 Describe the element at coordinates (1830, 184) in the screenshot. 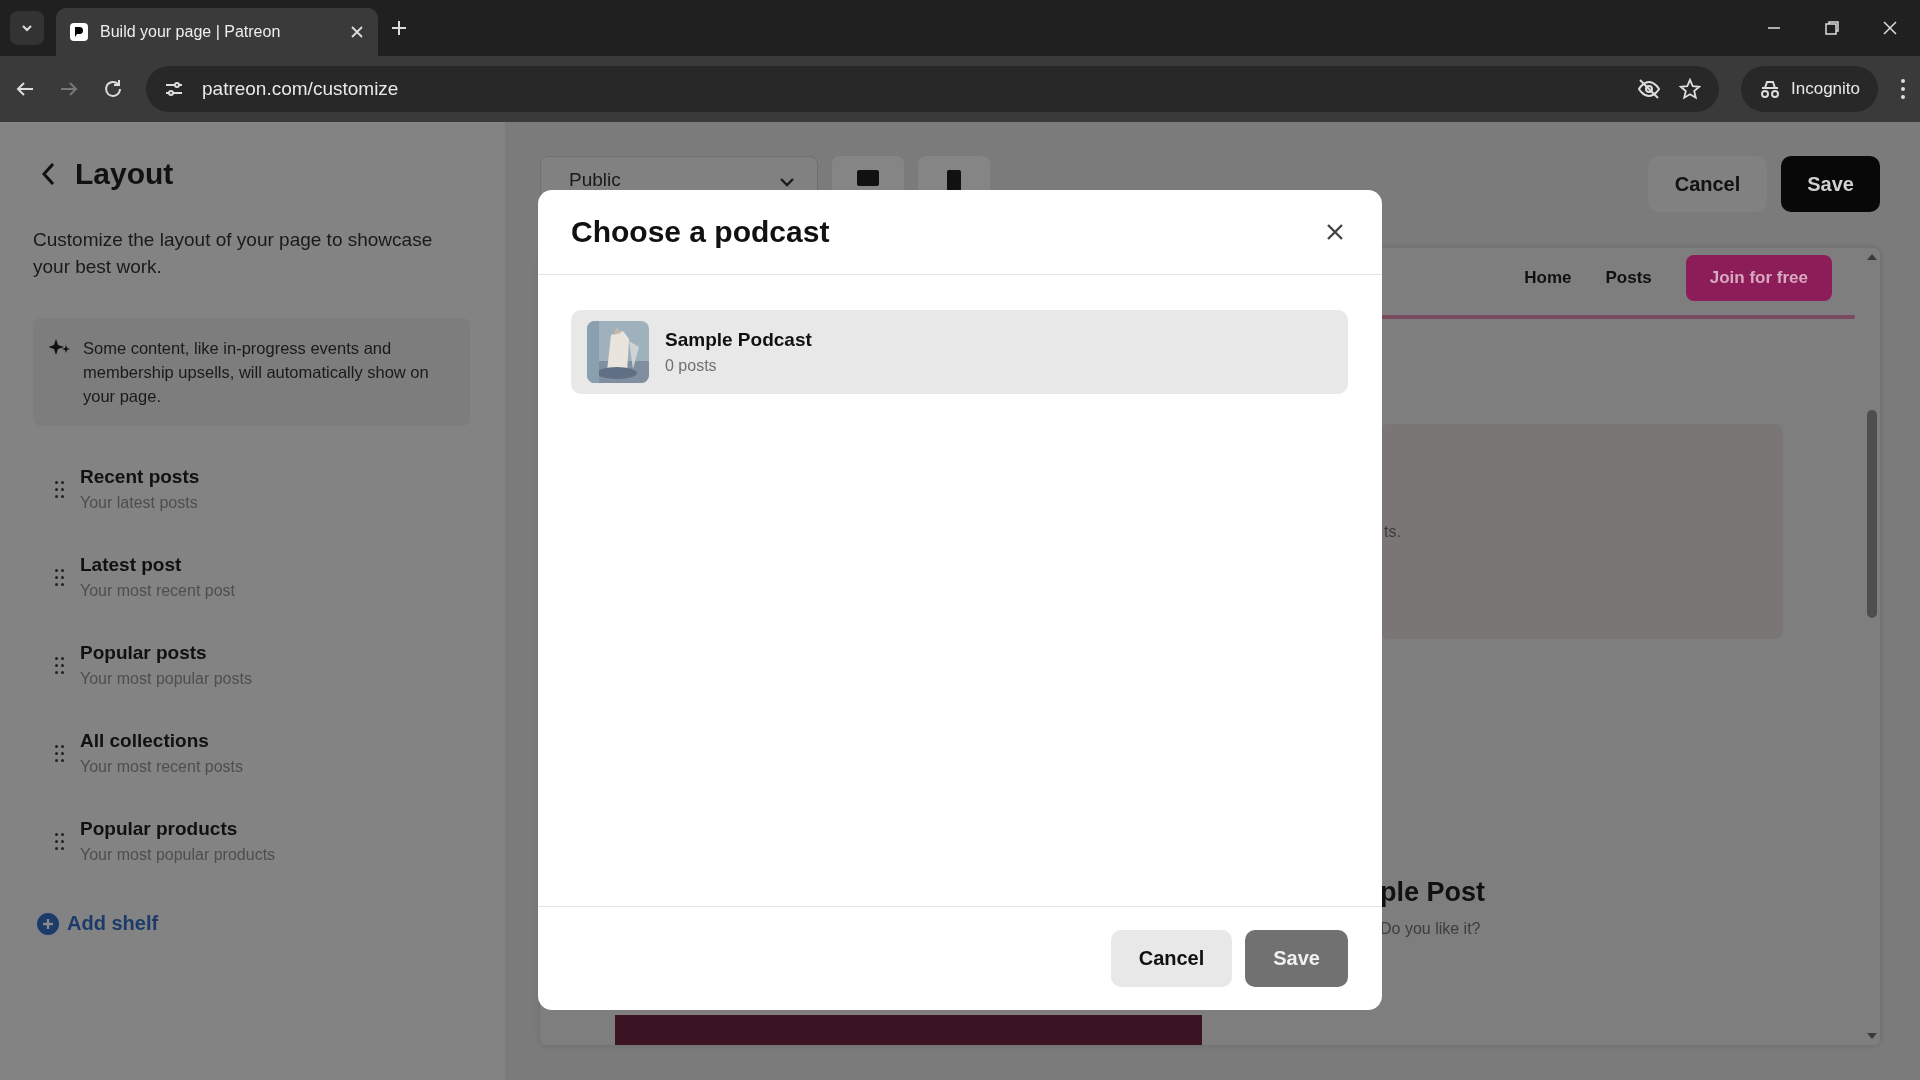

I see `save-button: Save` at that location.